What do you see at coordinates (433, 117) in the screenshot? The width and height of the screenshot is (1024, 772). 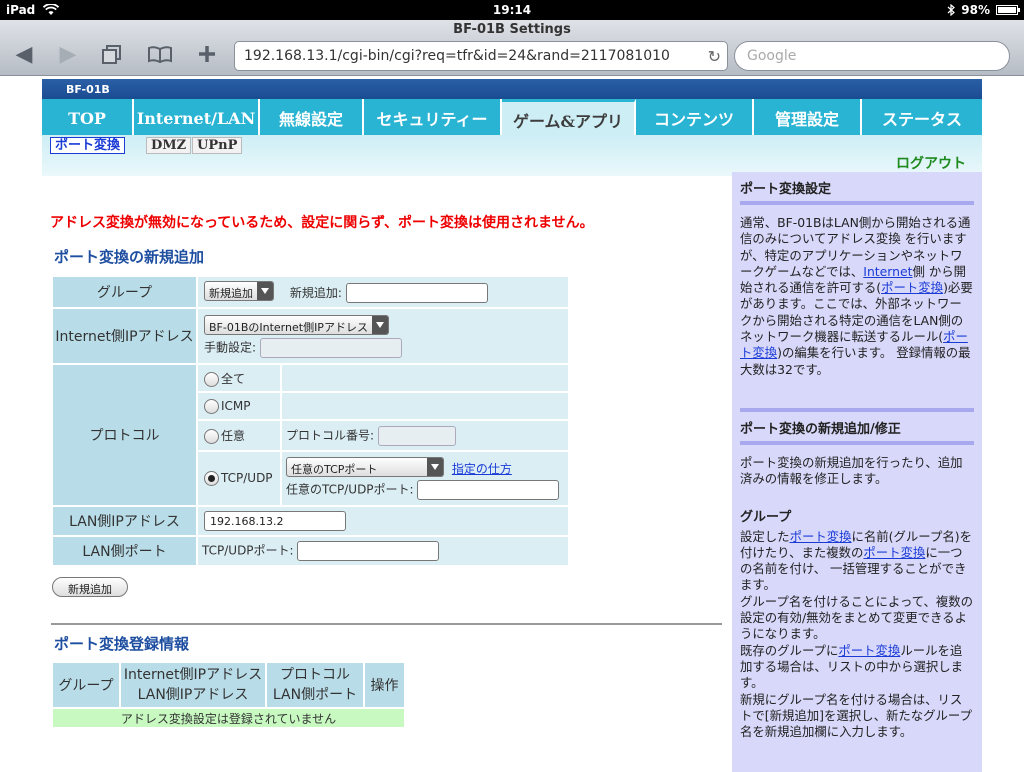 I see `tab-security: セキュリティー` at bounding box center [433, 117].